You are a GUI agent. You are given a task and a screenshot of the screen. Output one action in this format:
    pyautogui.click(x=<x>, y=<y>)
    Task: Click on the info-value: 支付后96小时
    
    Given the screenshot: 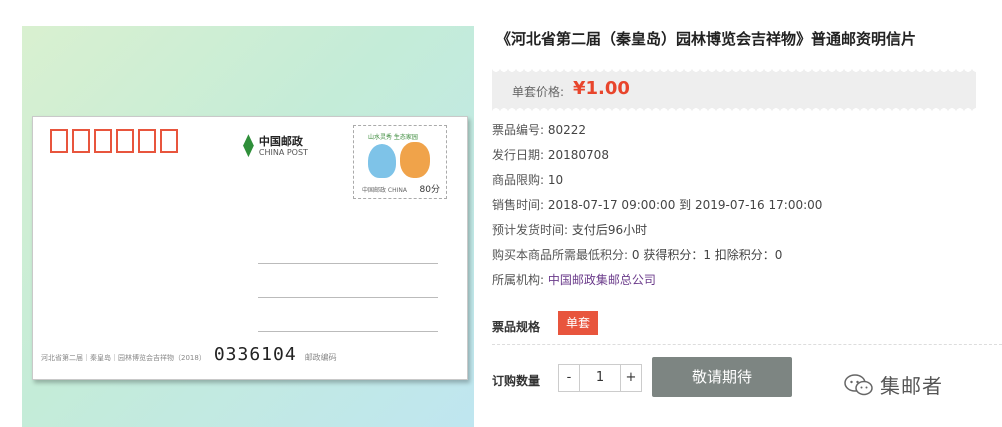 What is the action you would take?
    pyautogui.click(x=609, y=230)
    